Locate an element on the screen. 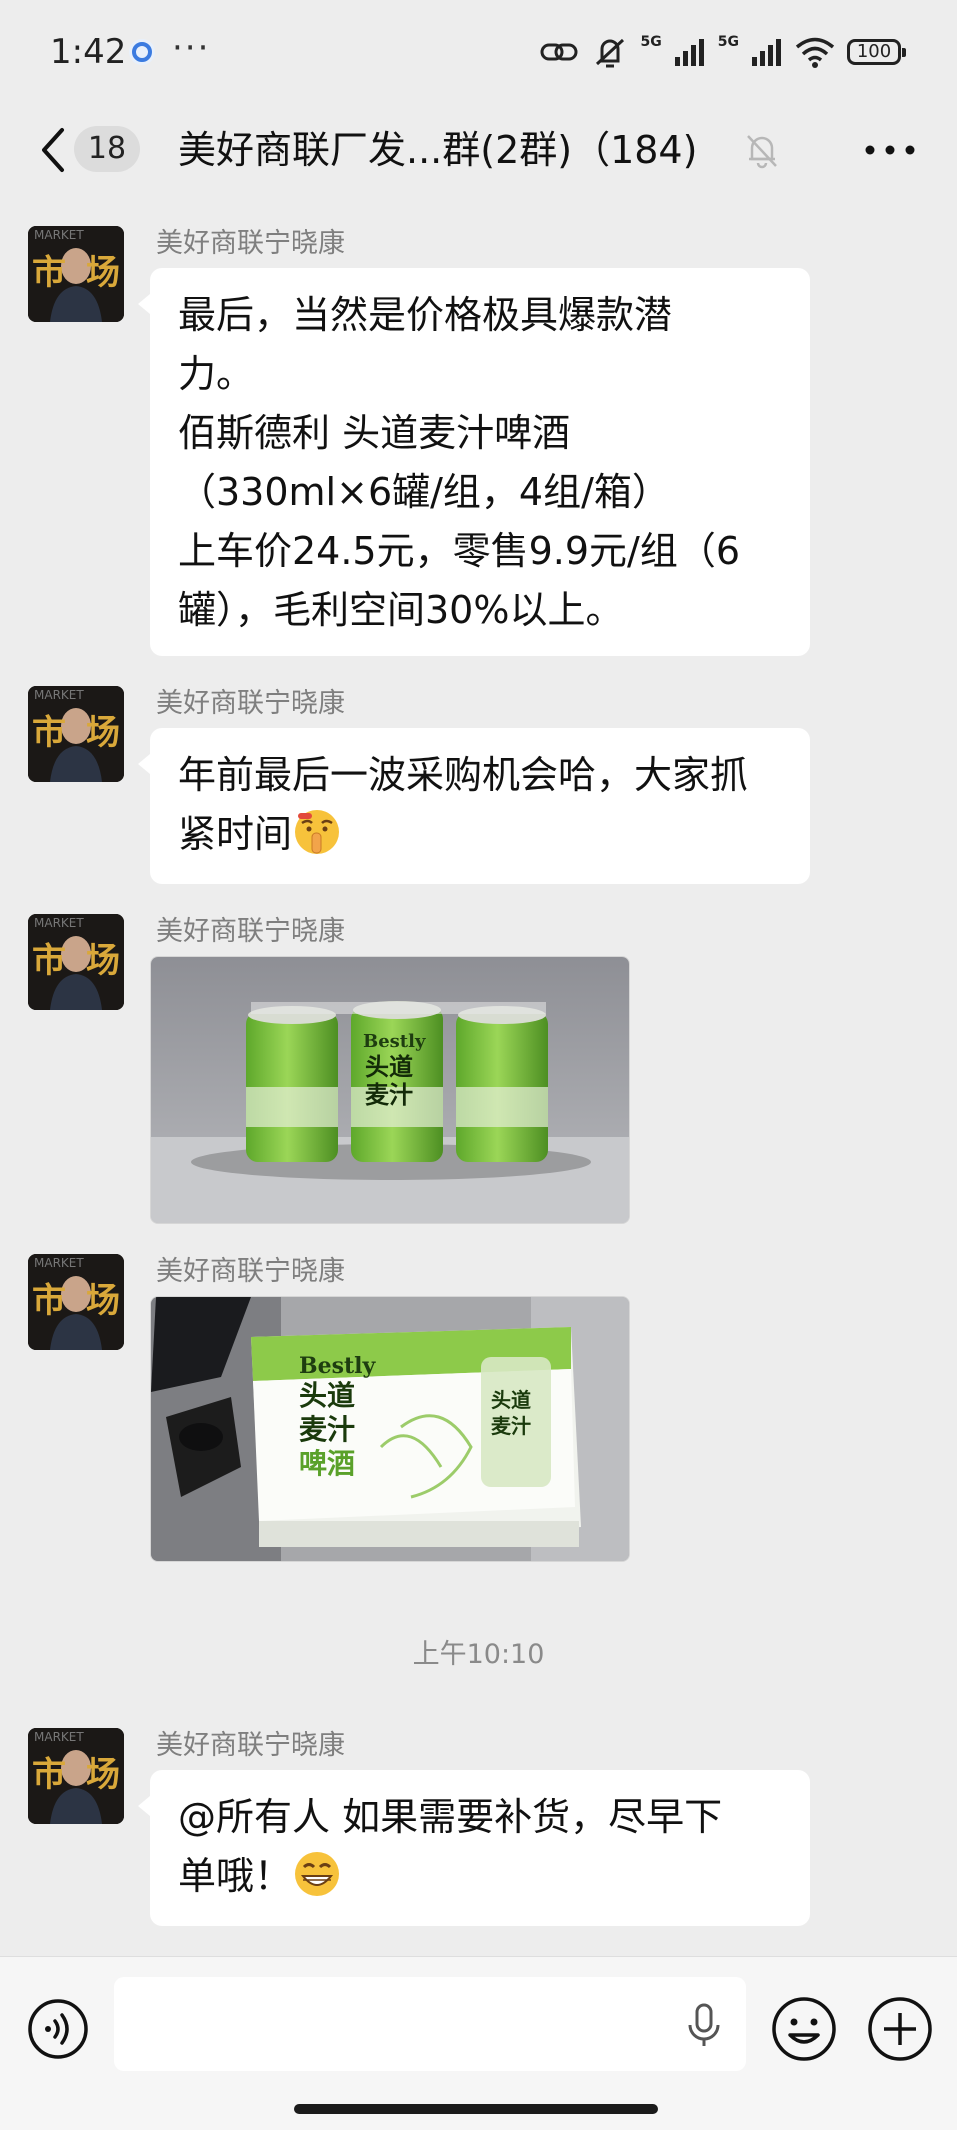 This screenshot has width=957, height=2130. bell-off-icon is located at coordinates (762, 152).